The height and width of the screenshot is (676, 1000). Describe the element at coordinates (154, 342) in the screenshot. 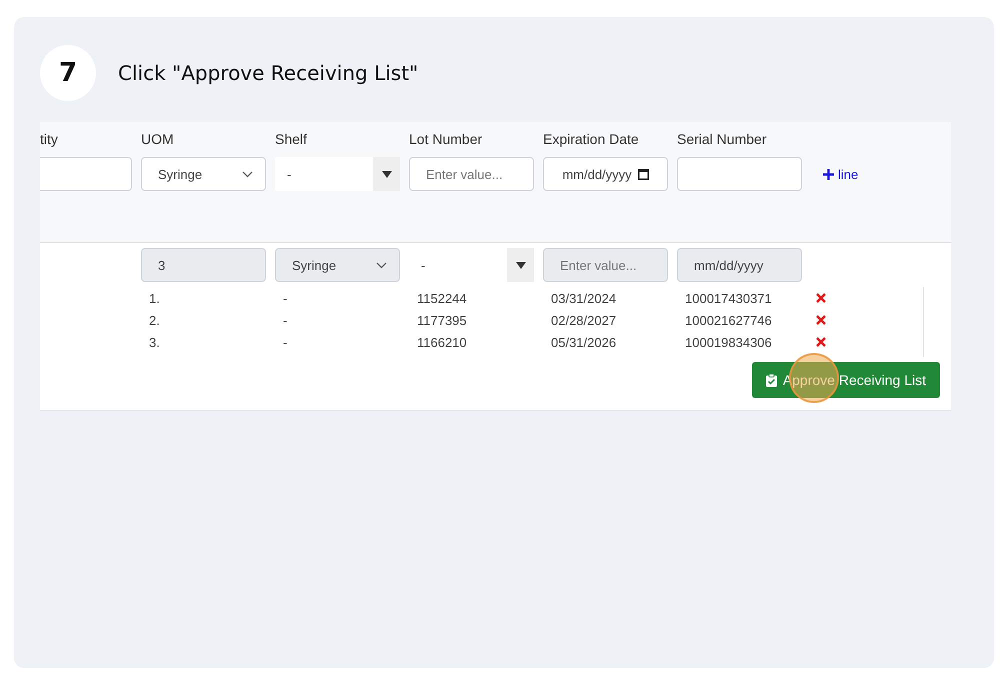

I see `line-number: 3.` at that location.